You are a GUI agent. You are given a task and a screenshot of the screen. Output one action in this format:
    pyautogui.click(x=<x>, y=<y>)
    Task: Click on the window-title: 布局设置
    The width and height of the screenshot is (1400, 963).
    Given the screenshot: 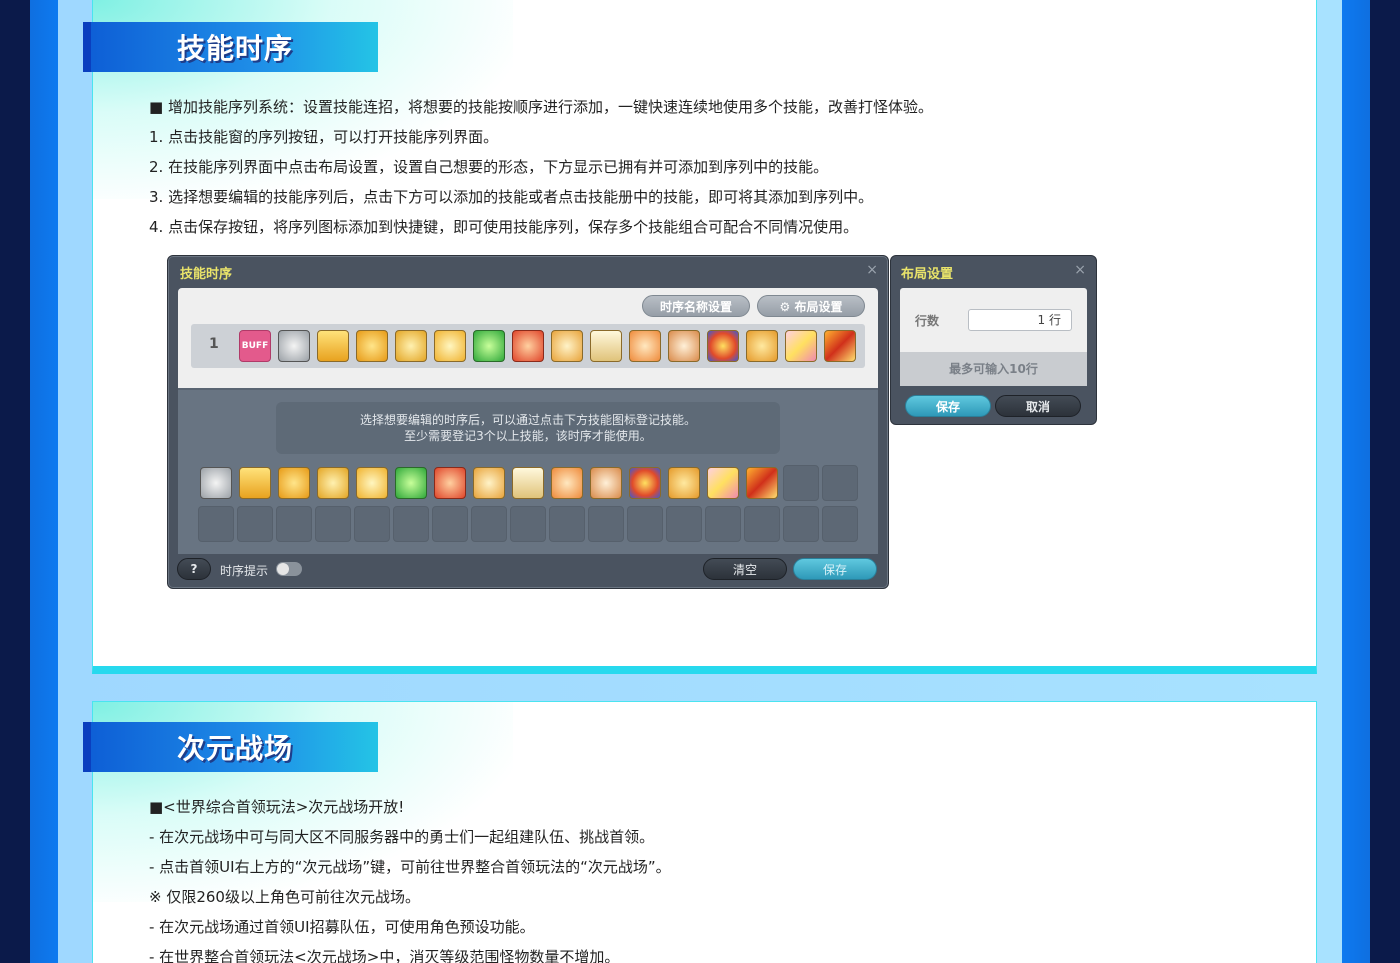 What is the action you would take?
    pyautogui.click(x=927, y=274)
    